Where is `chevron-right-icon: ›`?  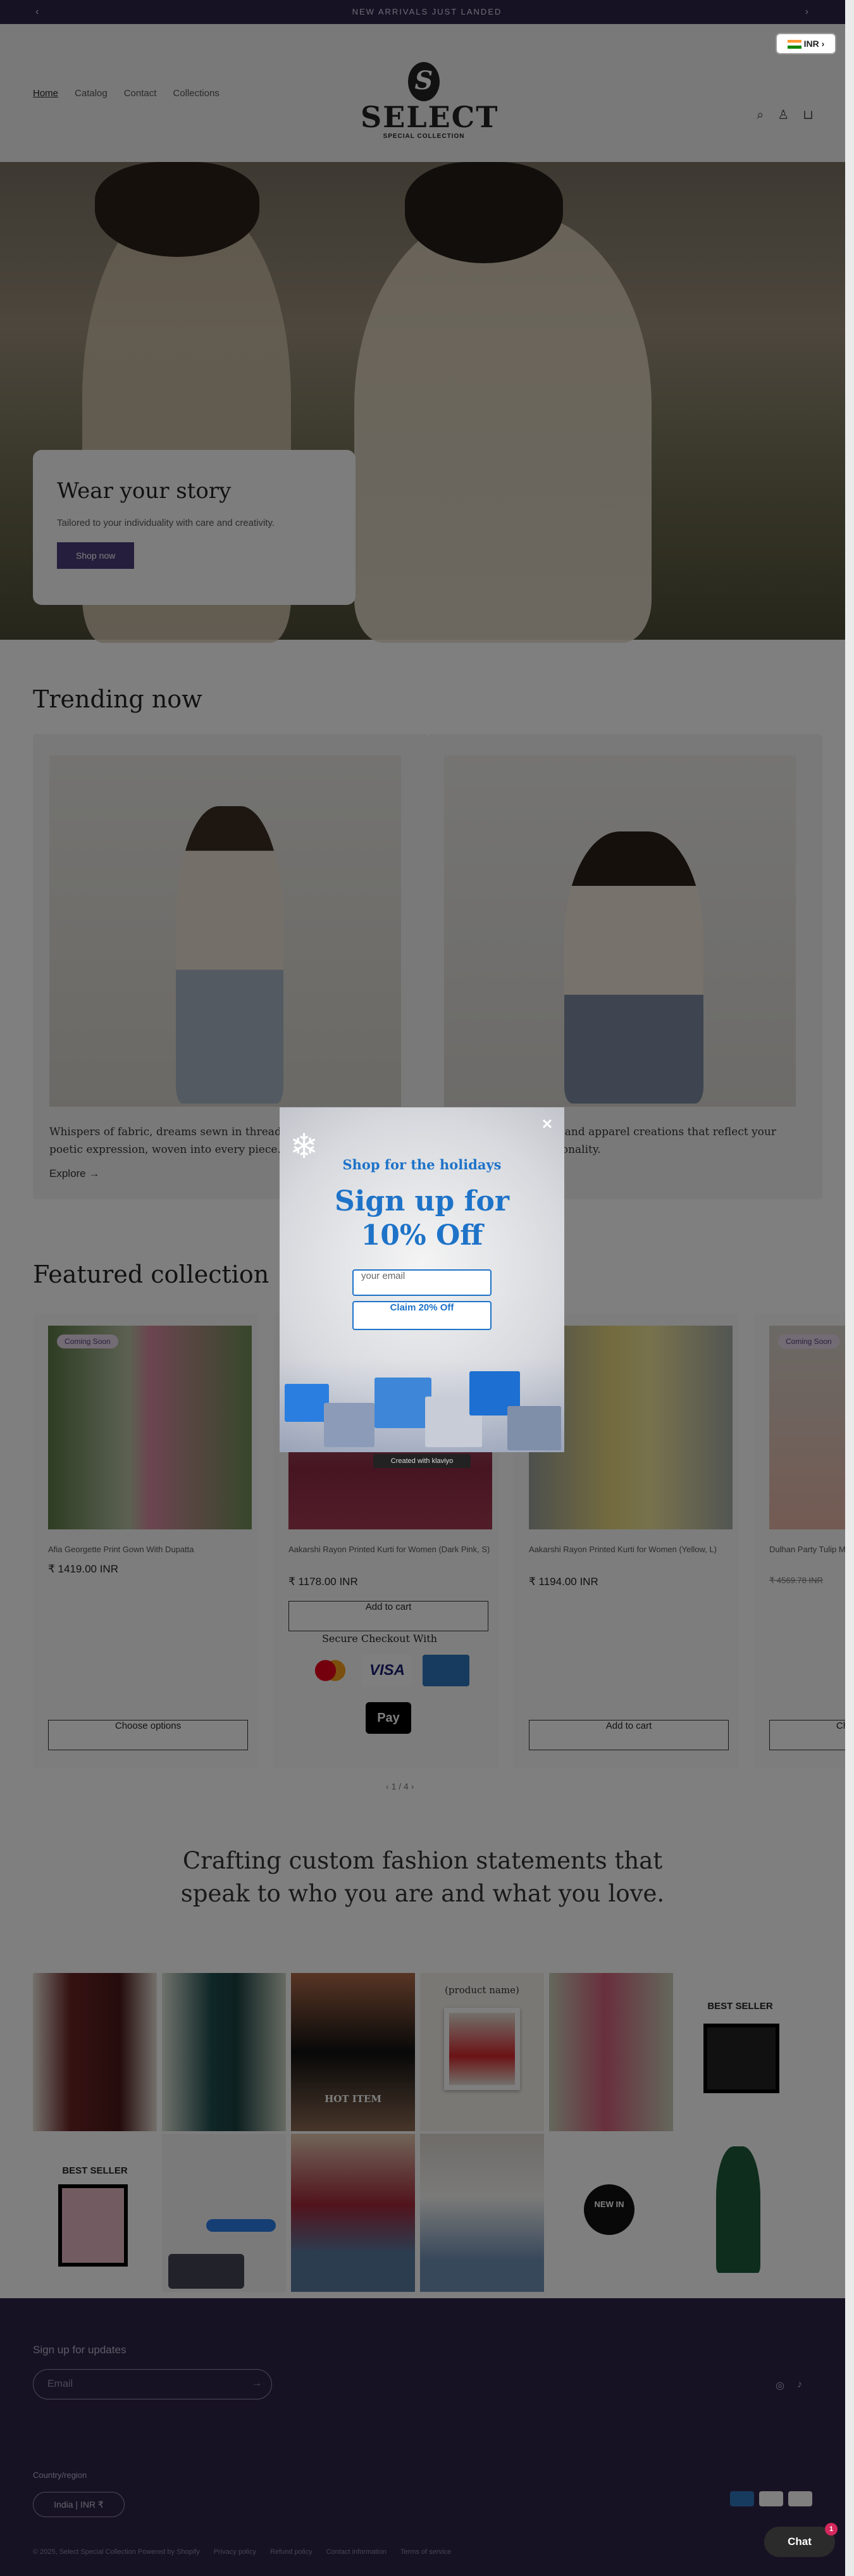 chevron-right-icon: › is located at coordinates (823, 44).